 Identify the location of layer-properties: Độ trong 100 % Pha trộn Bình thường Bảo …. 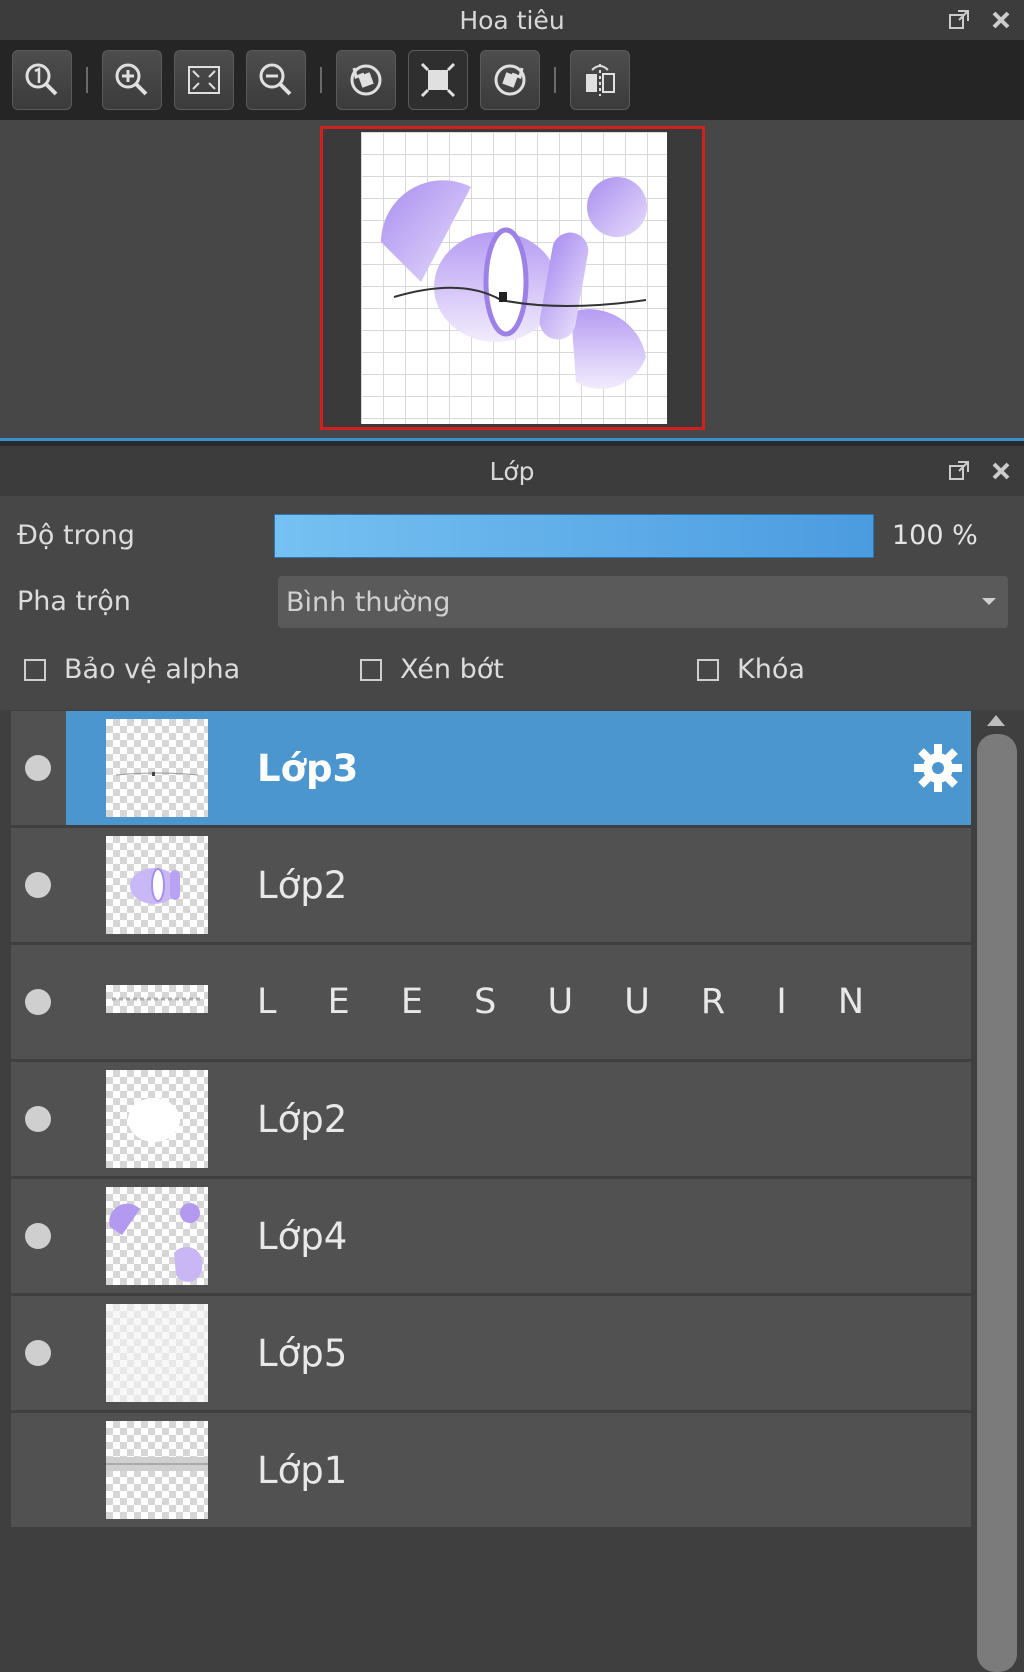
(512, 603).